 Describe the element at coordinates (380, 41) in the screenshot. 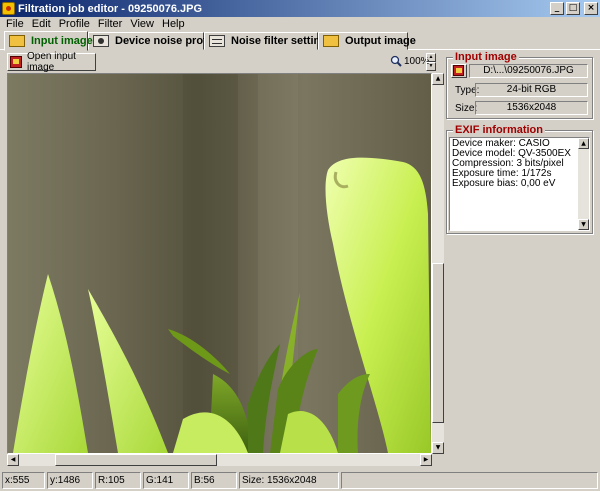

I see `tab-label: Output image` at that location.